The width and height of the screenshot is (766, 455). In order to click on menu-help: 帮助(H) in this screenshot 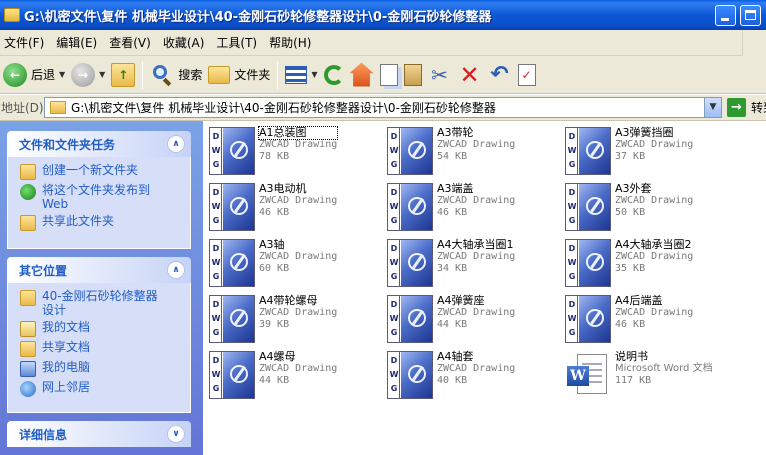, I will do `click(290, 43)`.